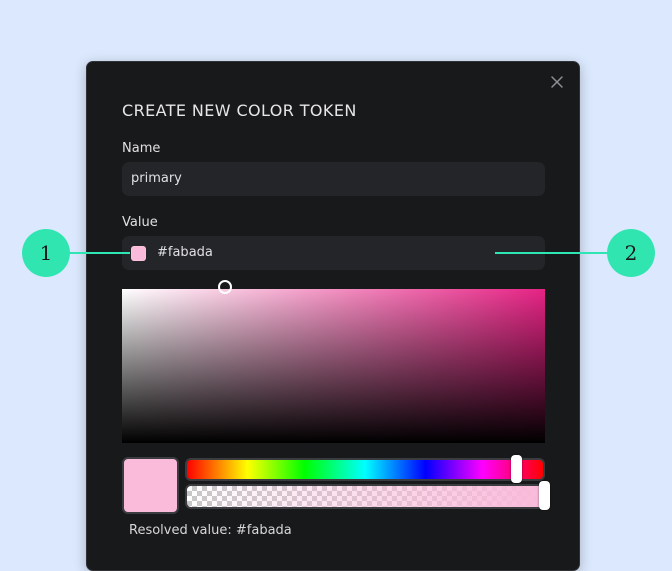  Describe the element at coordinates (239, 110) in the screenshot. I see `modal-title: CREATE NEW COLOR TOKEN` at that location.